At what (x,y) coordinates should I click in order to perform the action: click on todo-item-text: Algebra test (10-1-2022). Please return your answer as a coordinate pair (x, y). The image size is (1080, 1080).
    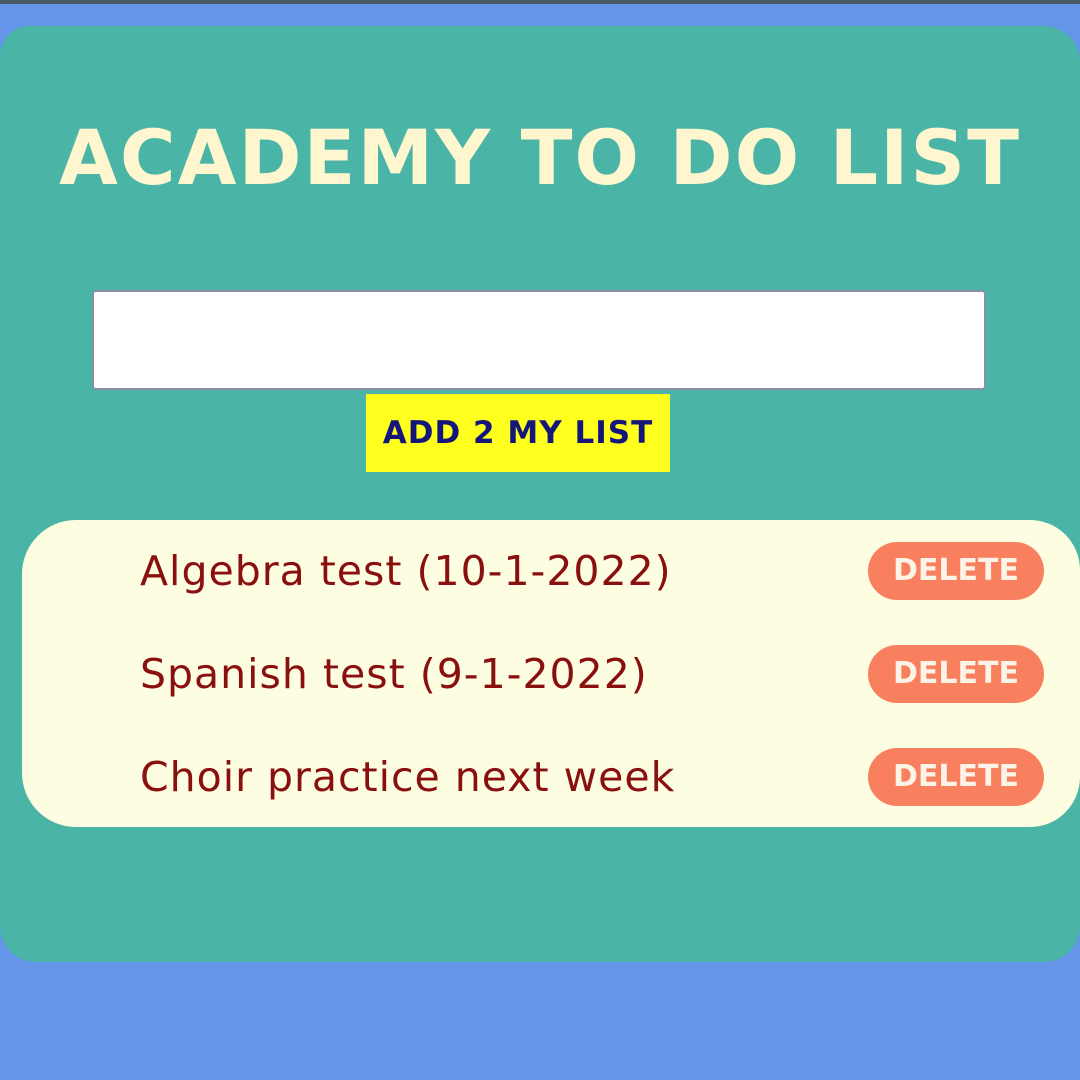
    Looking at the image, I should click on (406, 571).